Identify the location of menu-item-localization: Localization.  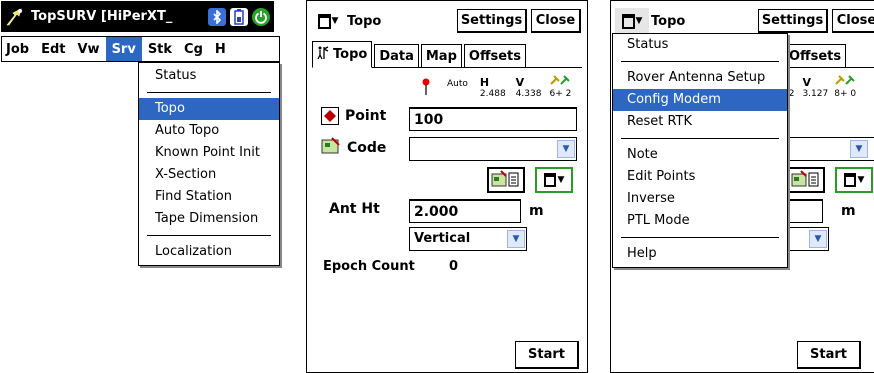
(209, 252).